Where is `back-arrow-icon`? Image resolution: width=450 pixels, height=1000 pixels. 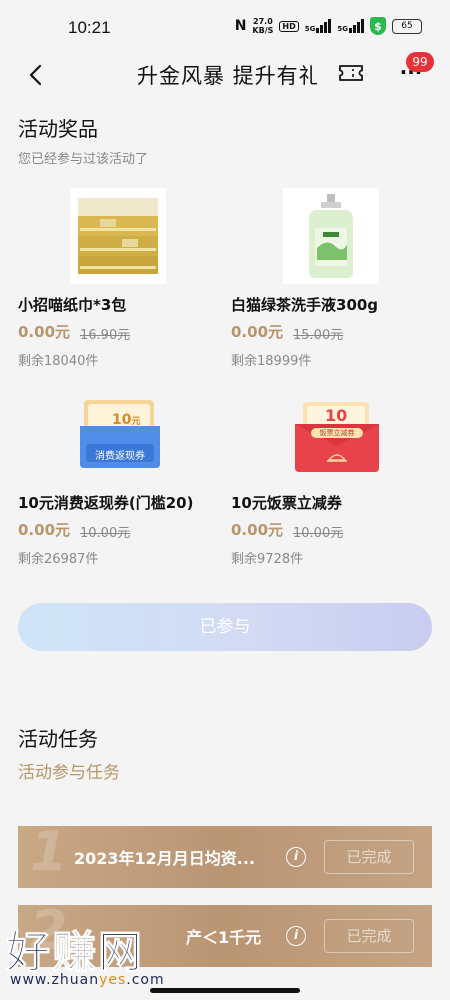 back-arrow-icon is located at coordinates (35, 75).